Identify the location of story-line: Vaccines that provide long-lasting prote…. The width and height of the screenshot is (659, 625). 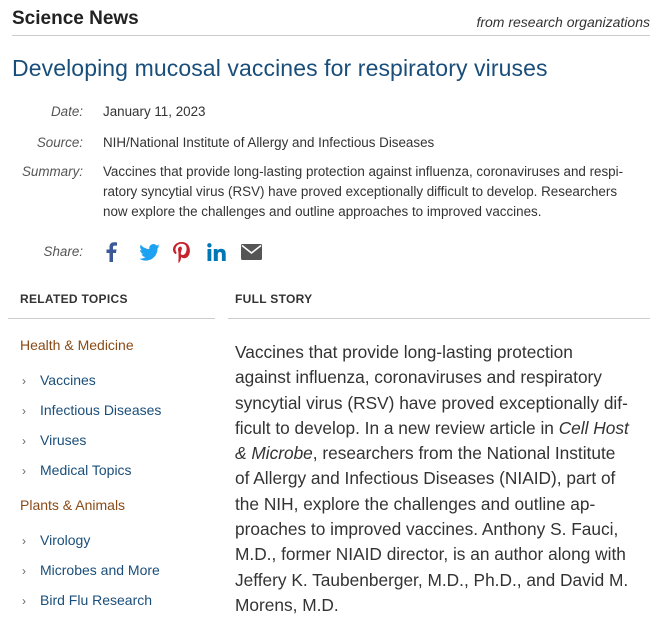
(404, 352).